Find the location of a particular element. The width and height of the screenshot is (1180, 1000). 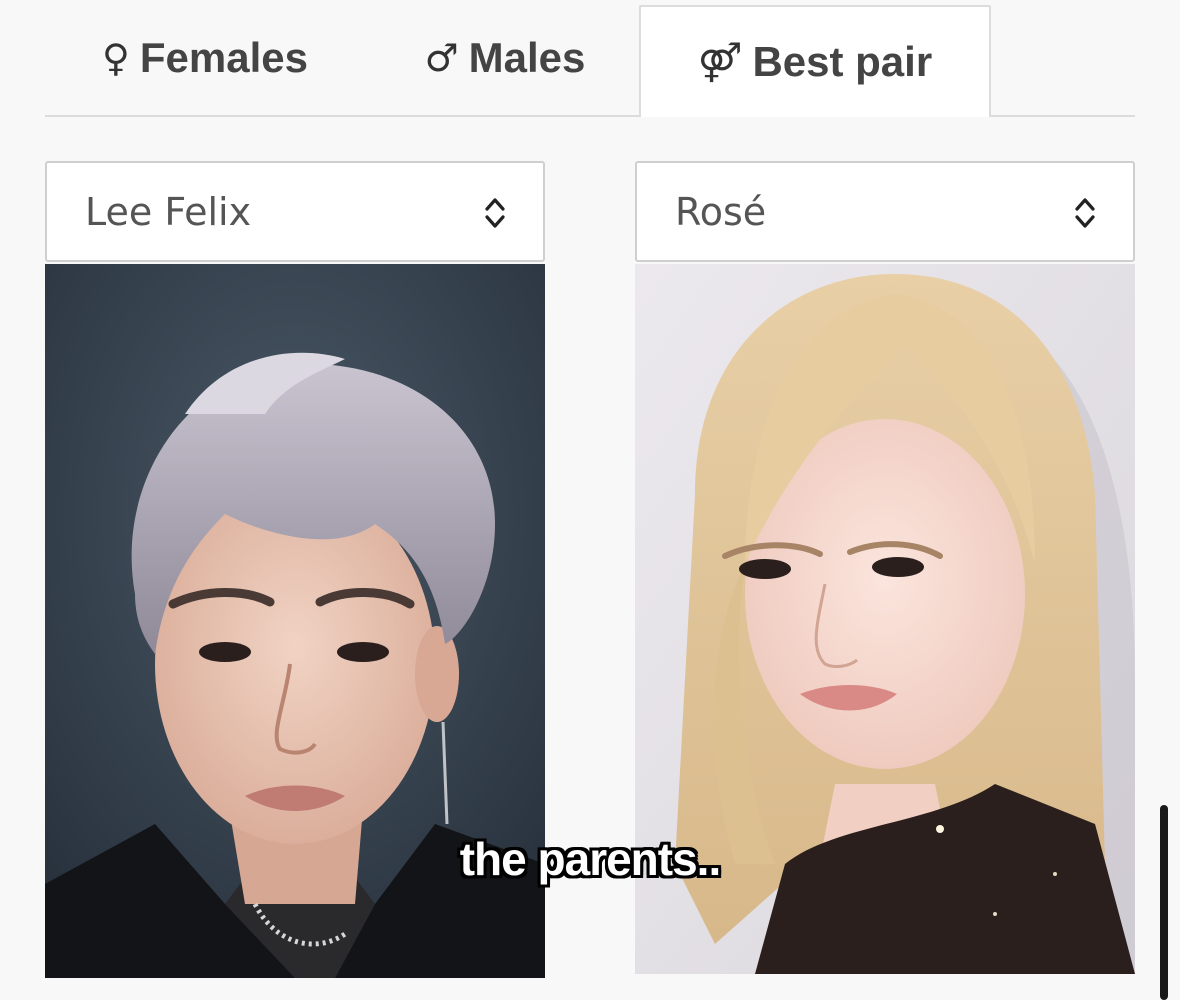

tab-bar: ♀ Females ♂ Males ⚤ Best pair is located at coordinates (590, 58).